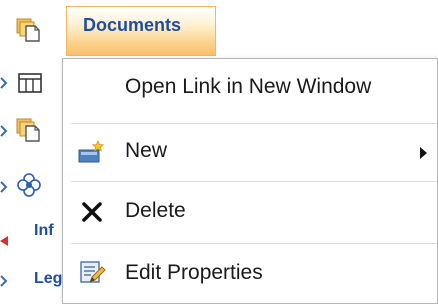 This screenshot has width=438, height=304. I want to click on tree-node-documents: Documents, so click(141, 31).